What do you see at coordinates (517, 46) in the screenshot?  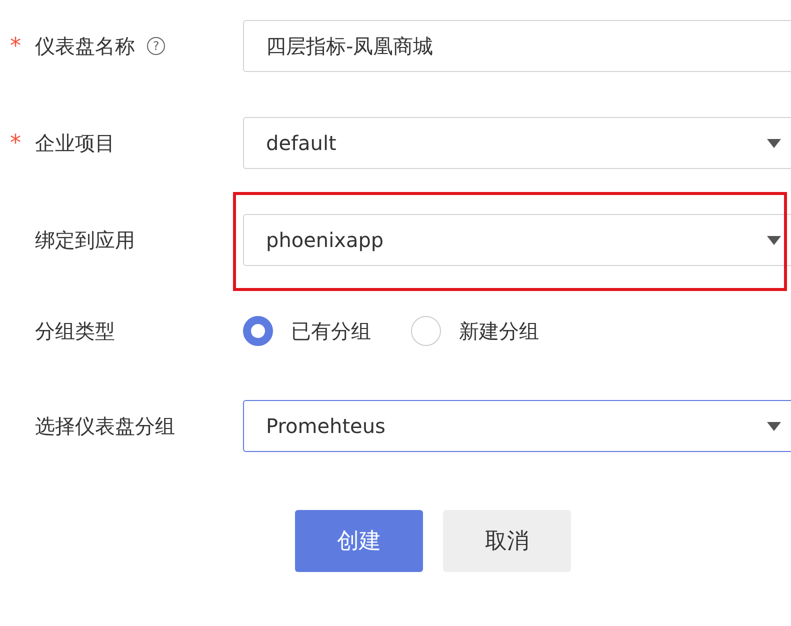 I see `input-field: 四层指标-凤凰商城` at bounding box center [517, 46].